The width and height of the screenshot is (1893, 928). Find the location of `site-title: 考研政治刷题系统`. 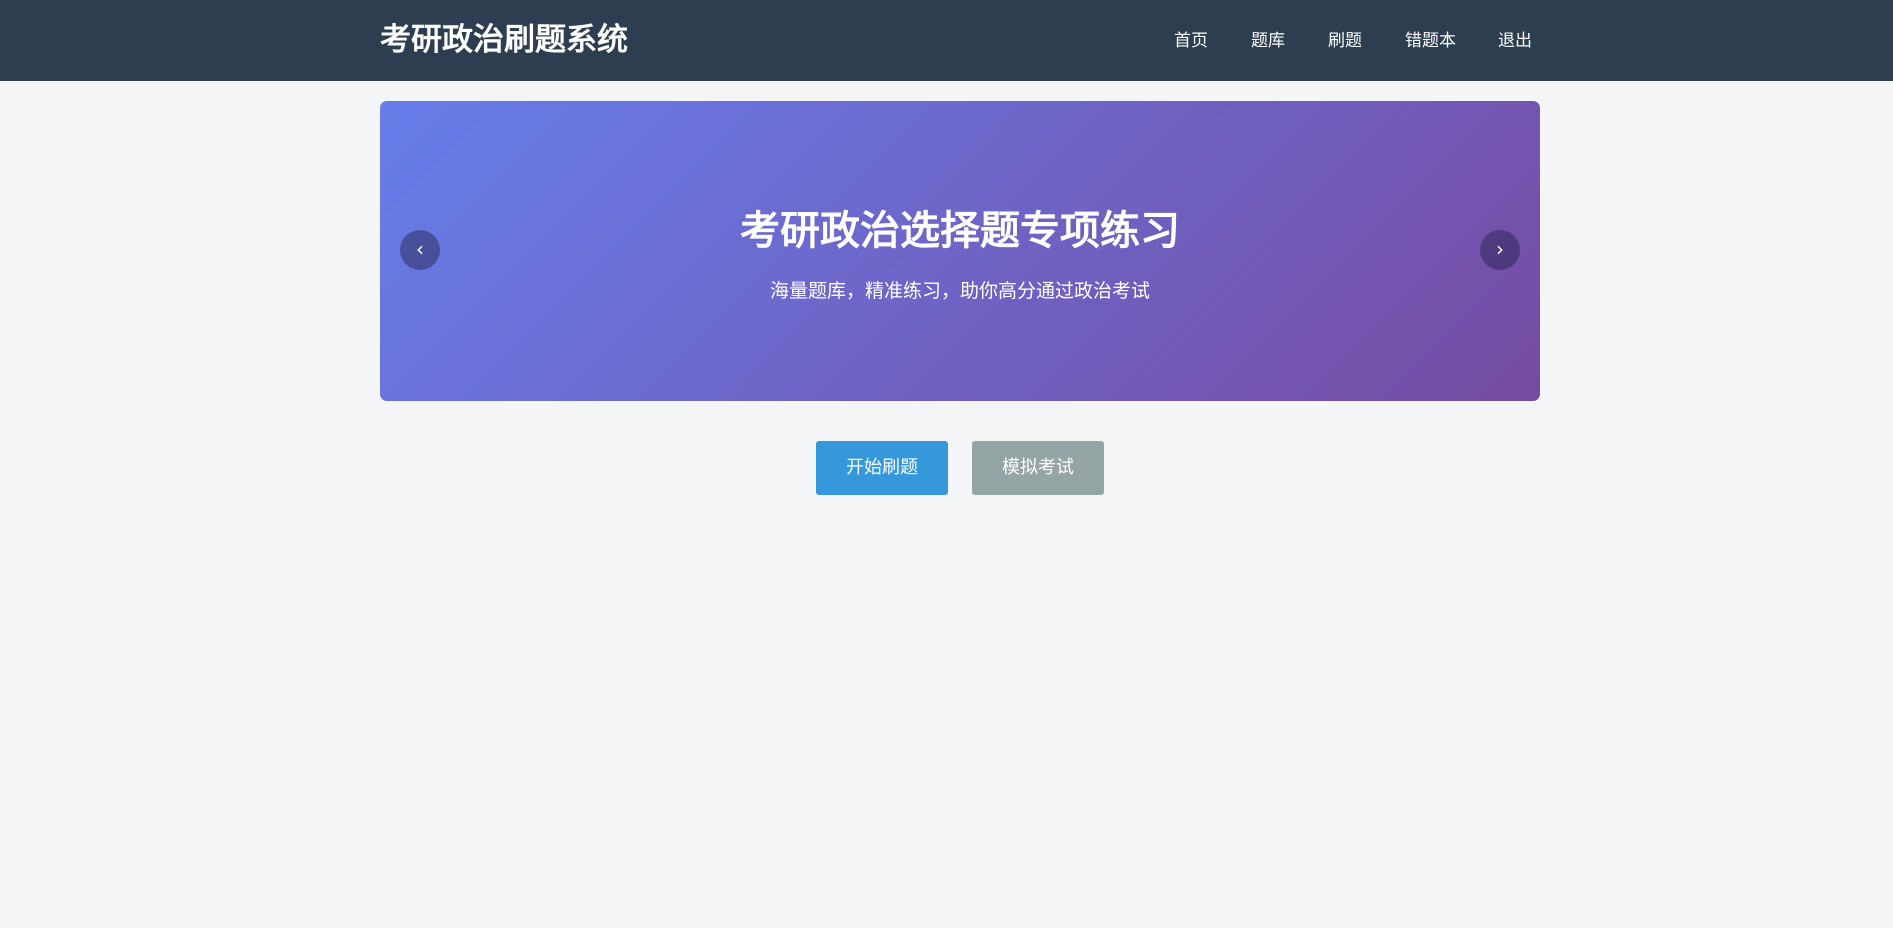

site-title: 考研政治刷题系统 is located at coordinates (504, 40).